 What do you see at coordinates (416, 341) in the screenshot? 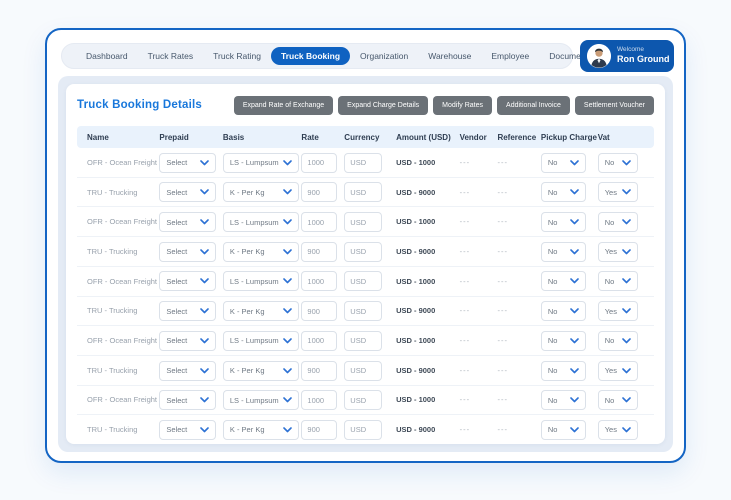
I see `amount-value: USD - 1000` at bounding box center [416, 341].